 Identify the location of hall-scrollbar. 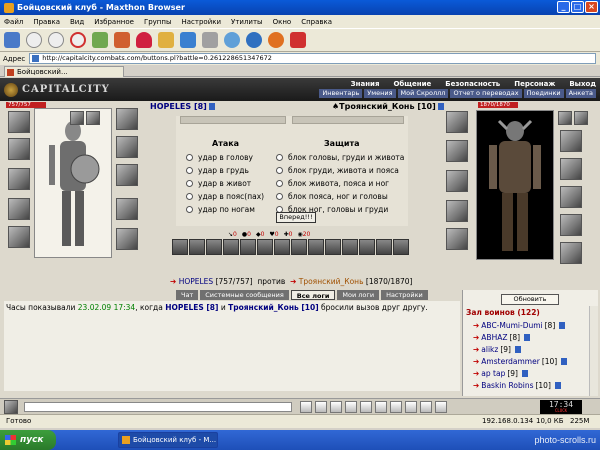
(593, 351).